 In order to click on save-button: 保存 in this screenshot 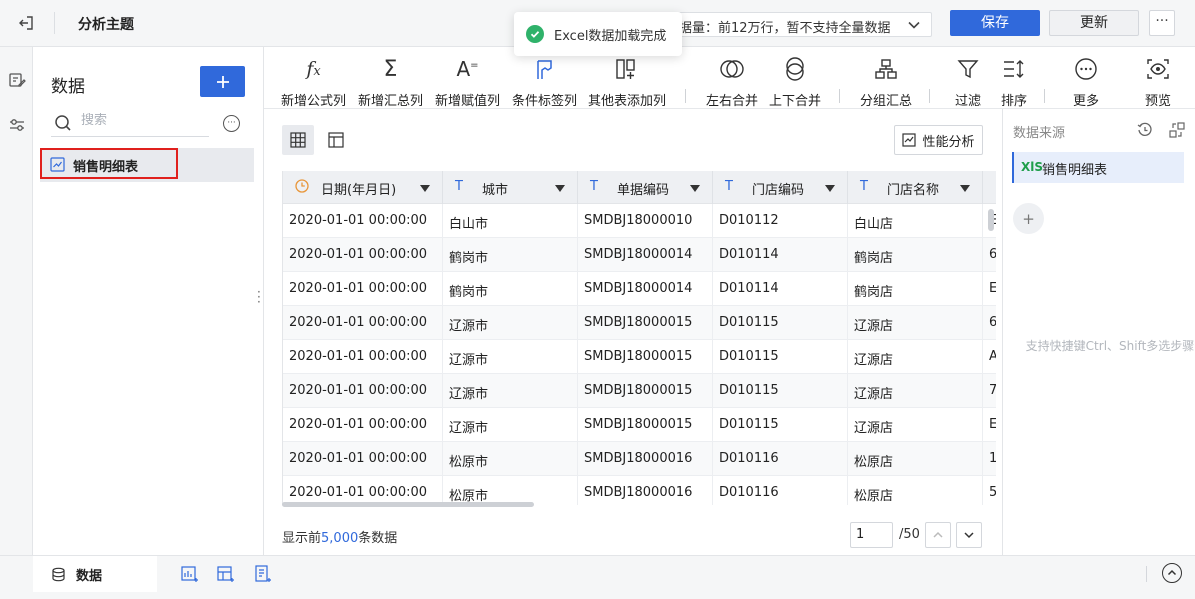, I will do `click(995, 23)`.